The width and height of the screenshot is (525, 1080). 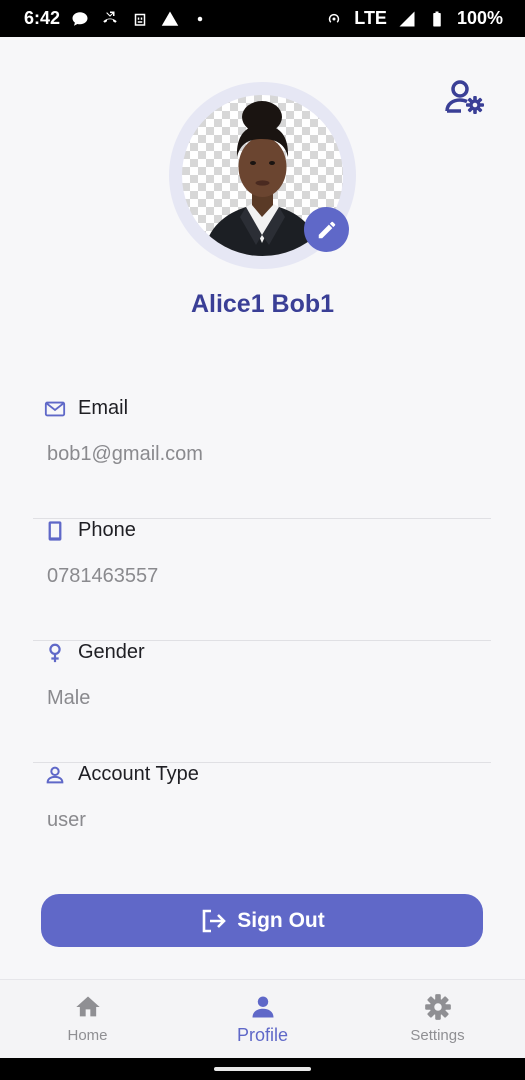 What do you see at coordinates (437, 1007) in the screenshot?
I see `gear-icon` at bounding box center [437, 1007].